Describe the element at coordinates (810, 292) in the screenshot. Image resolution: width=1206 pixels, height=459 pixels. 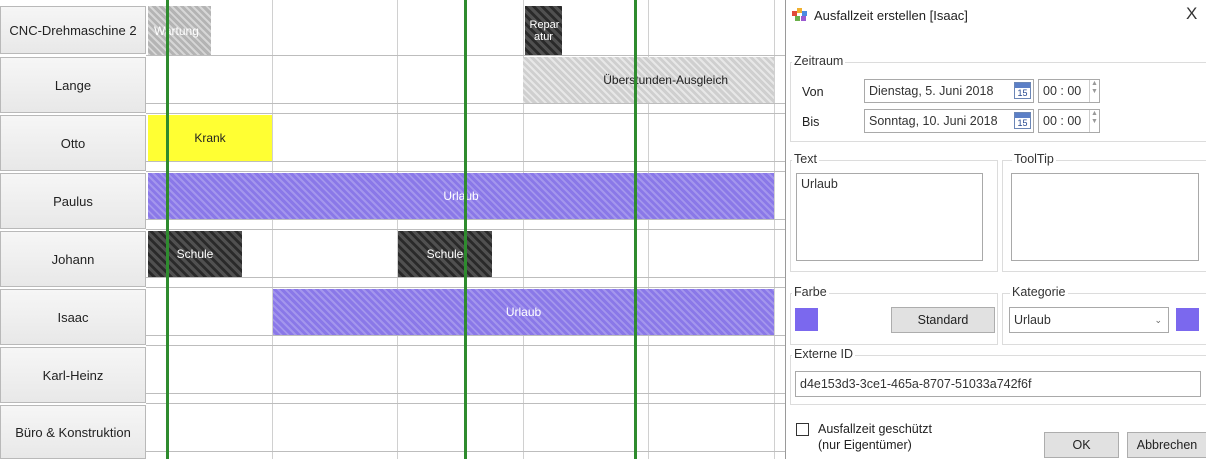
I see `farbe-label: Farbe` at that location.